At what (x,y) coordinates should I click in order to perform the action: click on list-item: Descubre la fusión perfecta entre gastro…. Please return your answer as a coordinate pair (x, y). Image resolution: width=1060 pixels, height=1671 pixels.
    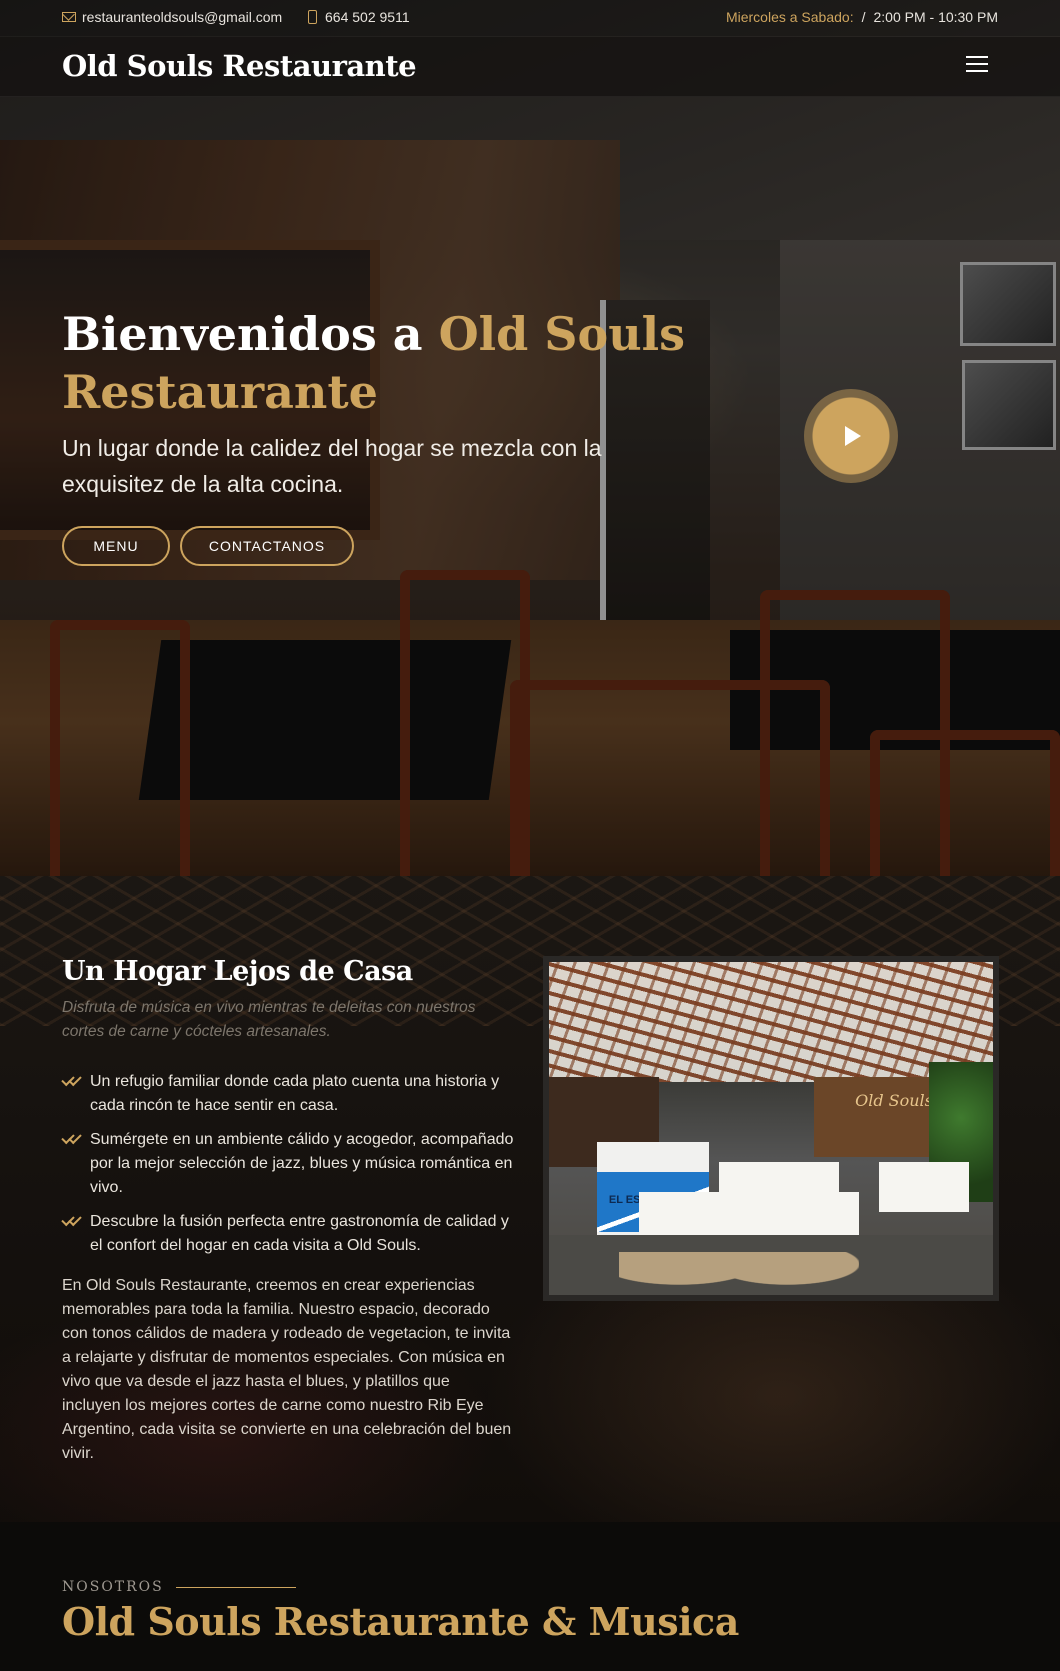
    Looking at the image, I should click on (292, 1234).